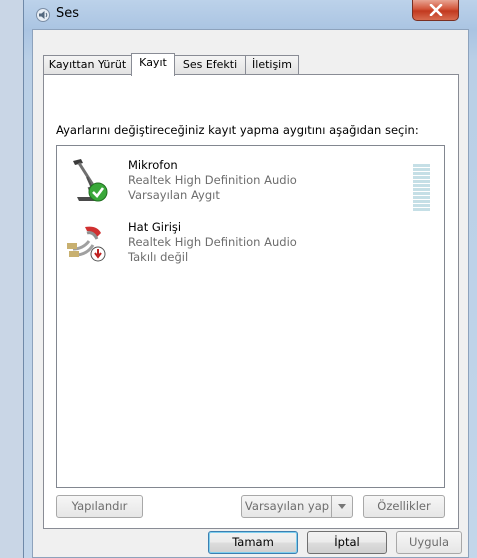 The width and height of the screenshot is (477, 558). What do you see at coordinates (153, 165) in the screenshot?
I see `device-name: Mikrofon` at bounding box center [153, 165].